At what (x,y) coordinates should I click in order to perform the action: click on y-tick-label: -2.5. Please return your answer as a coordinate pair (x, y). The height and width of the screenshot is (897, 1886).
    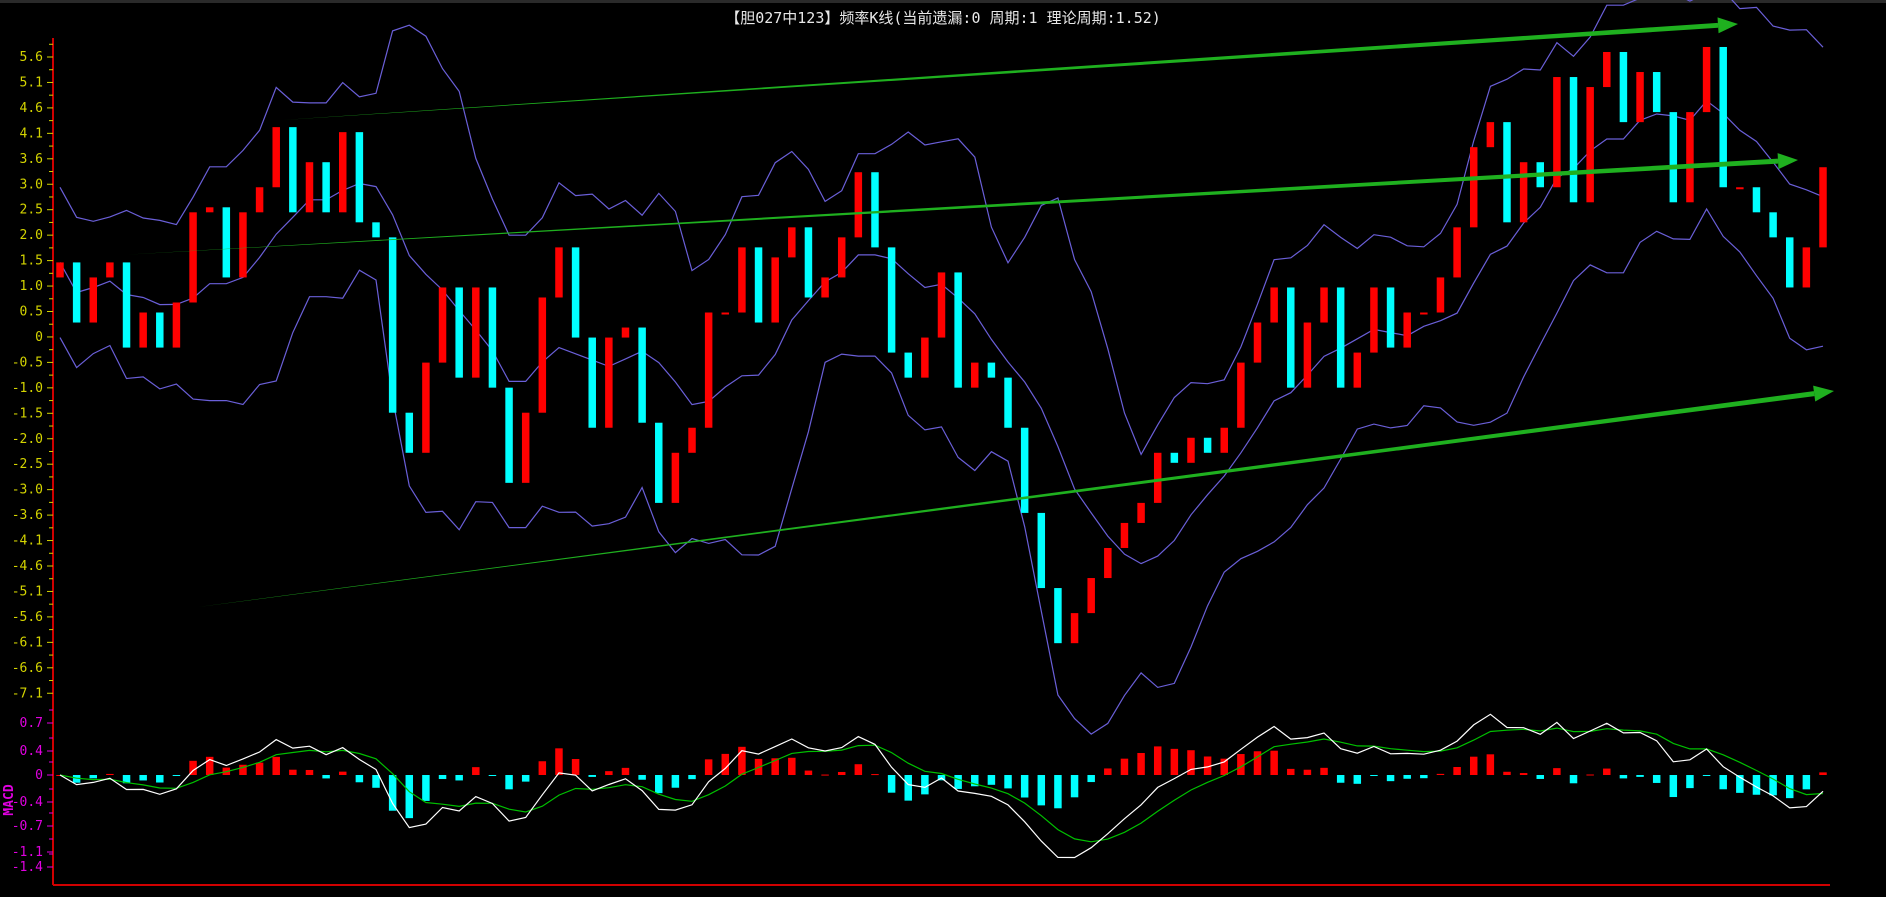
    Looking at the image, I should click on (27, 464).